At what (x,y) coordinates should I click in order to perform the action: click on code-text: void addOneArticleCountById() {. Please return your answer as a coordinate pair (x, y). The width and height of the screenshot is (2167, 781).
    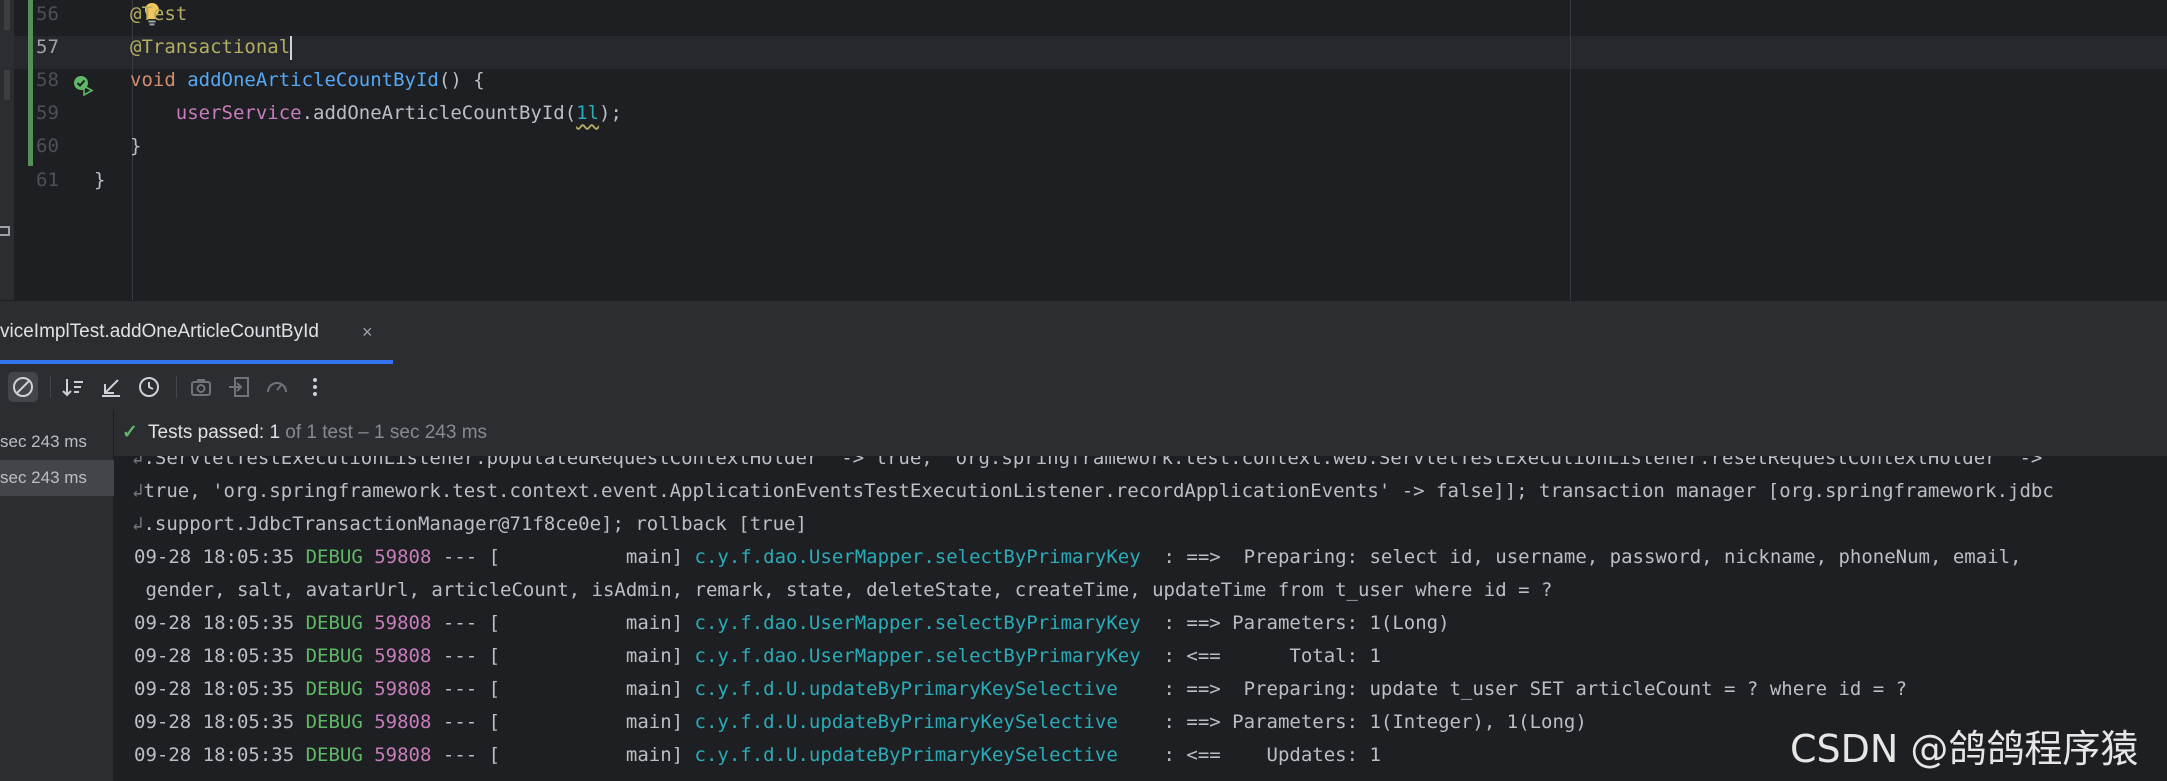
    Looking at the image, I should click on (307, 80).